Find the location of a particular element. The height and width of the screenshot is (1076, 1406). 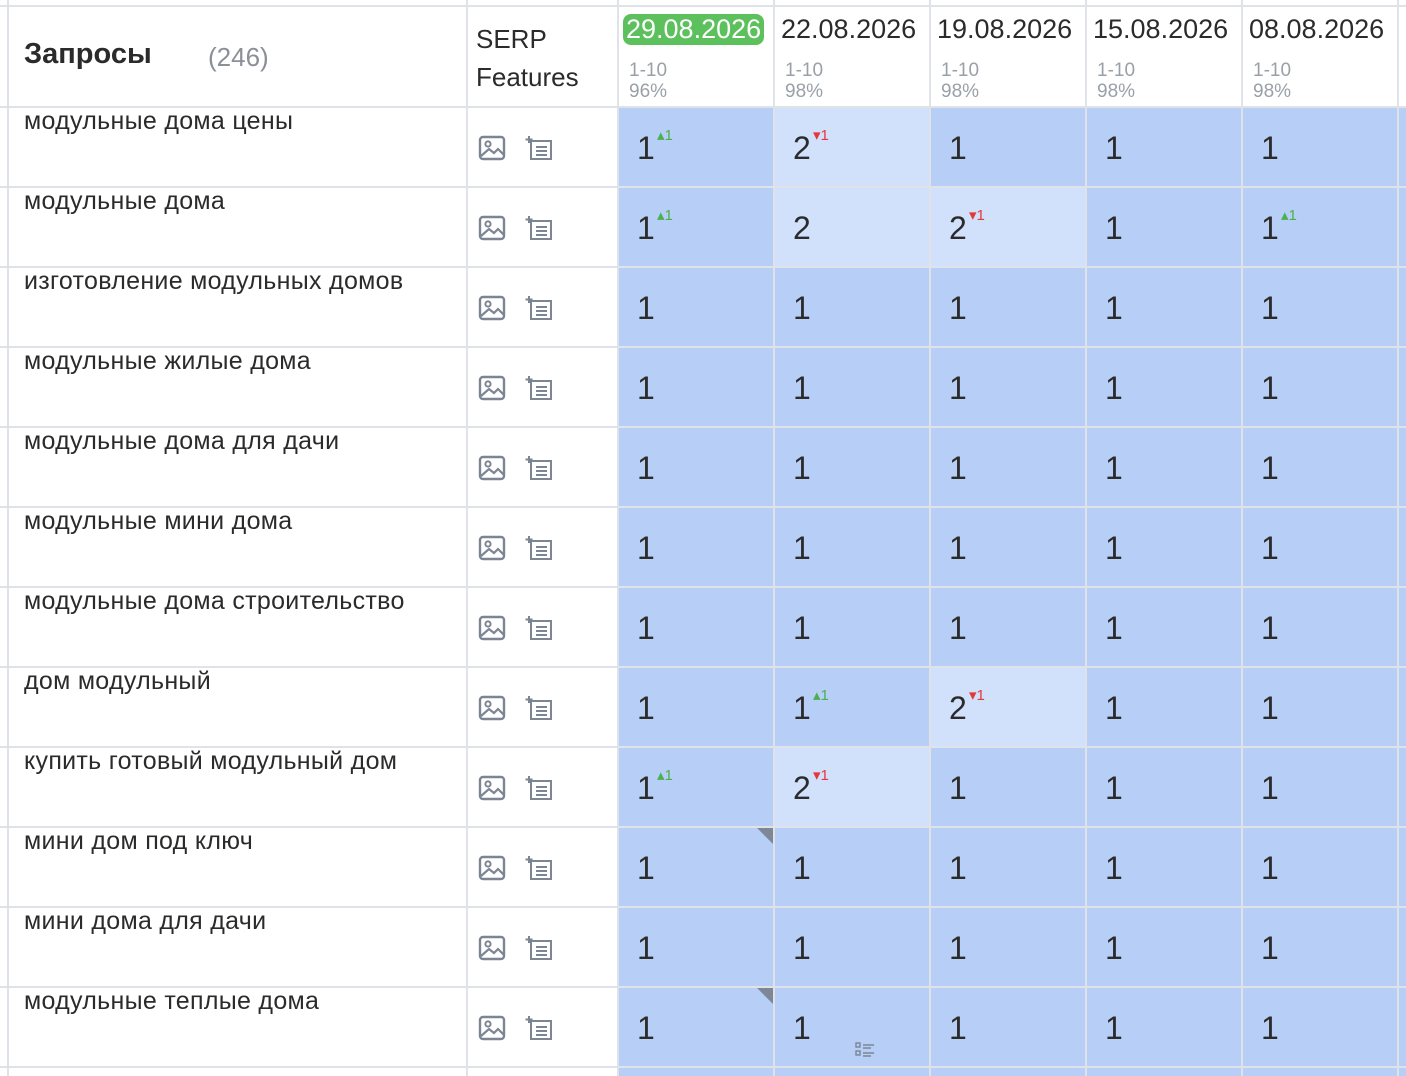

keyword-label: модульные жилые дома is located at coordinates (234, 361).